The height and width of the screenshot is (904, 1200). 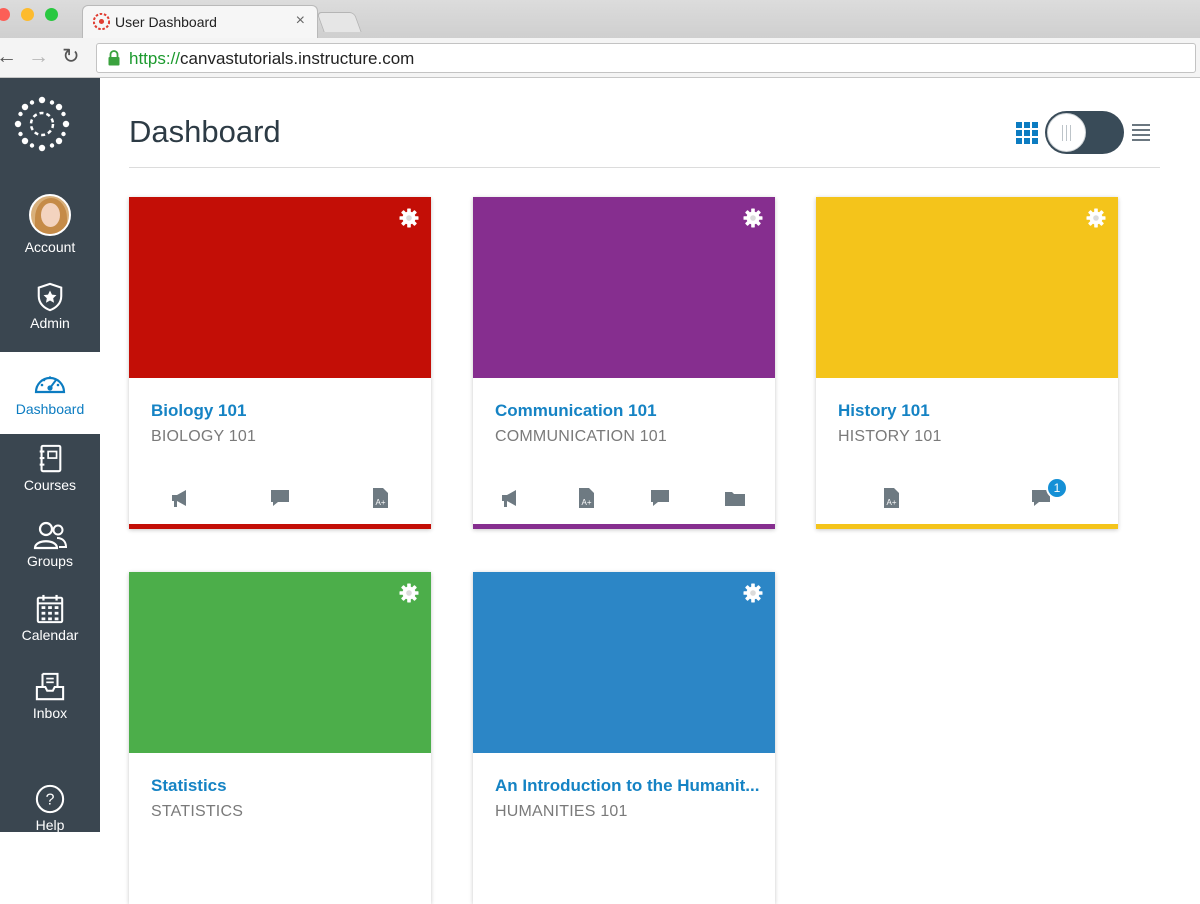 I want to click on discussions-button: 1, so click(x=1049, y=493).